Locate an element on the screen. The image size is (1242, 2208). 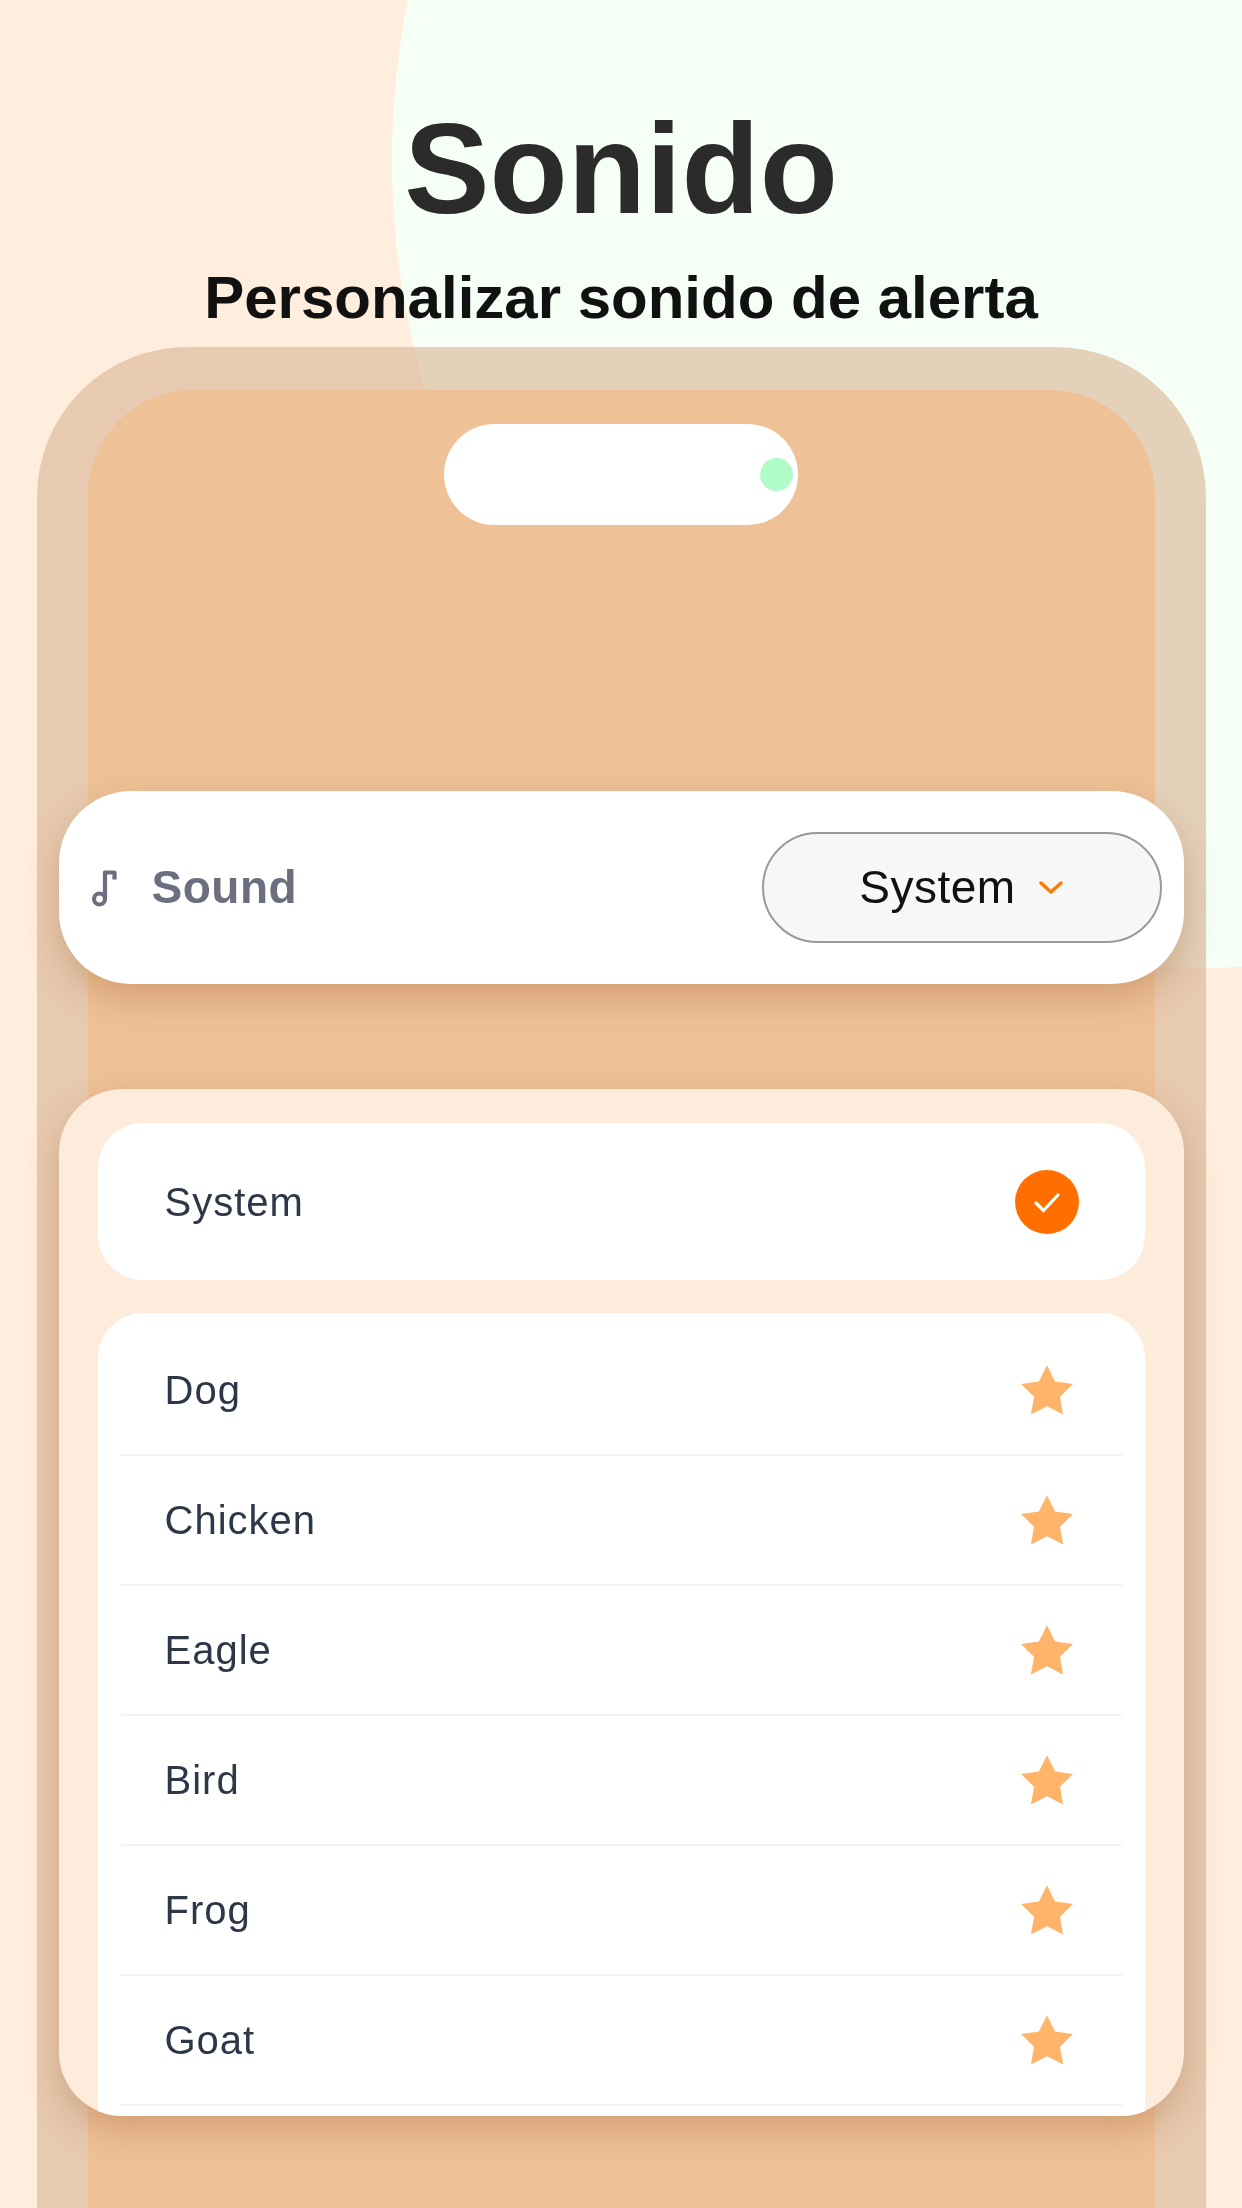
sound-option: Bird is located at coordinates (621, 1781).